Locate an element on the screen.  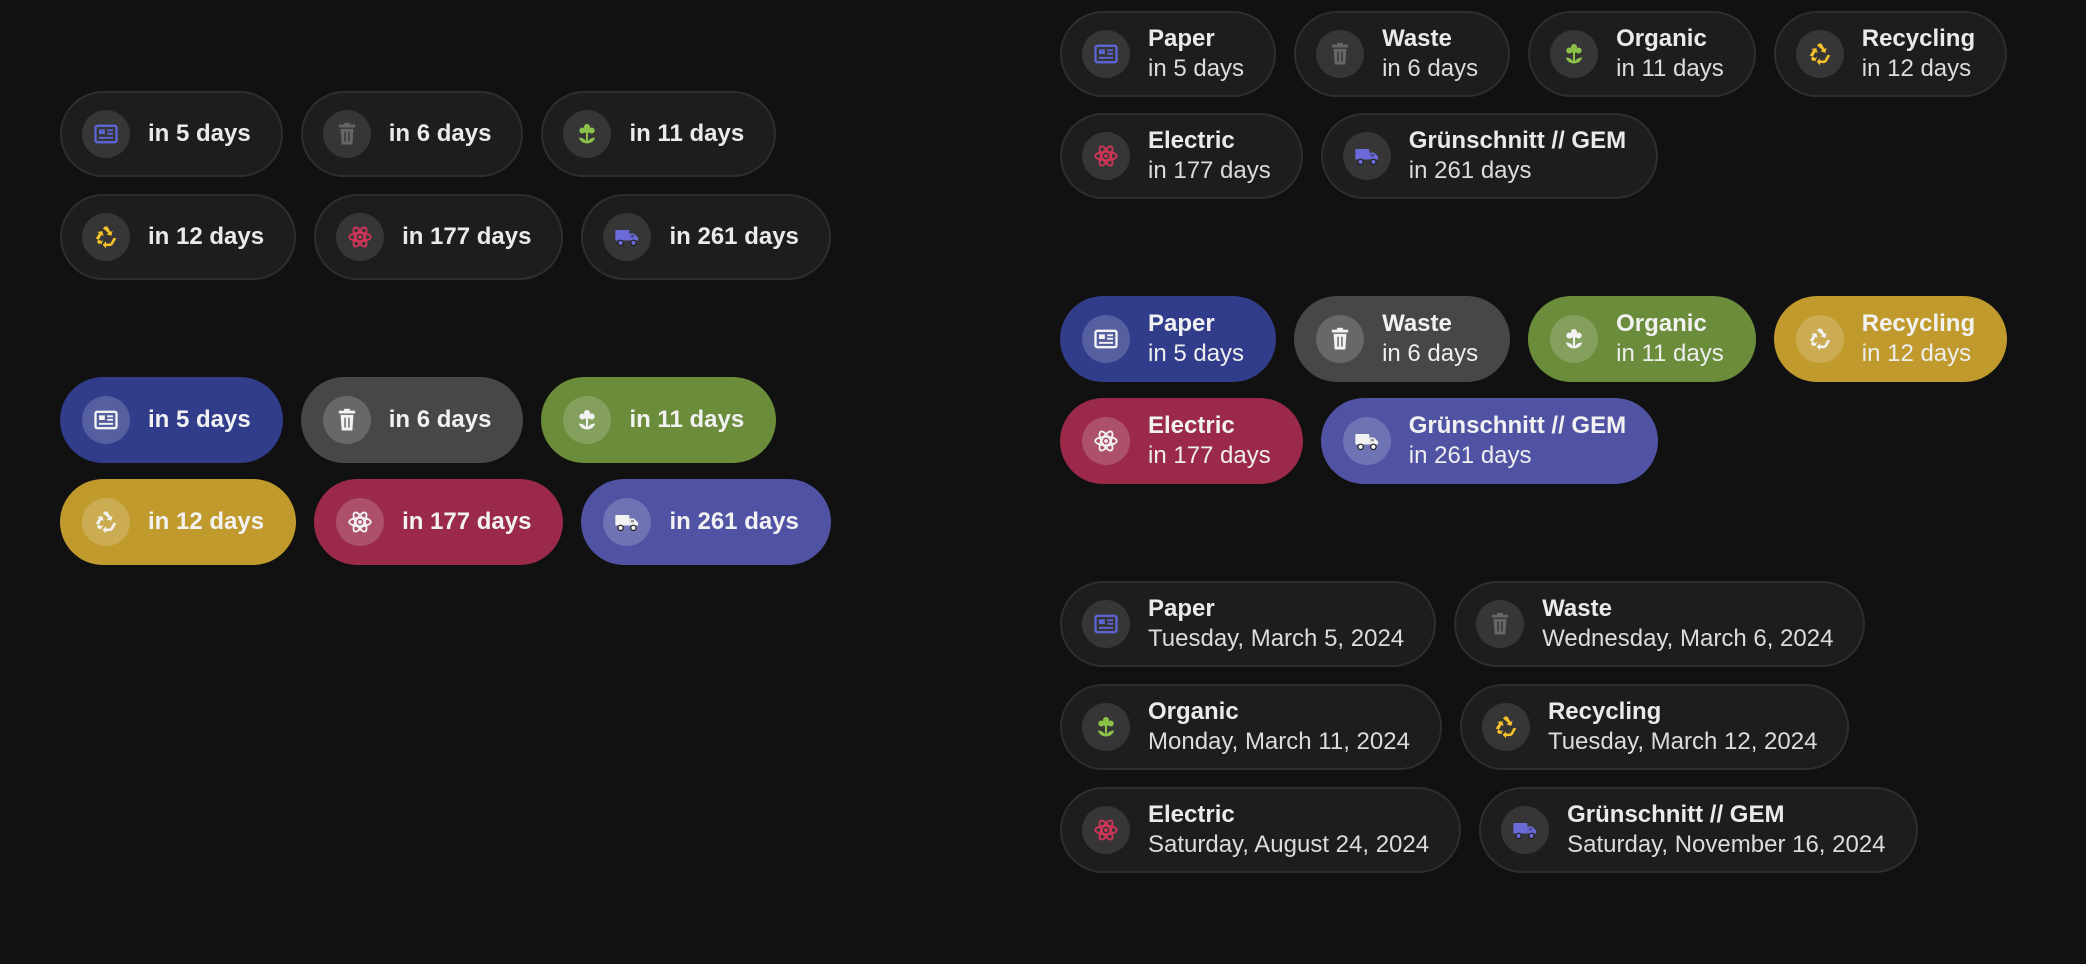
chip-electric-colored: in 177 days is located at coordinates (439, 522).